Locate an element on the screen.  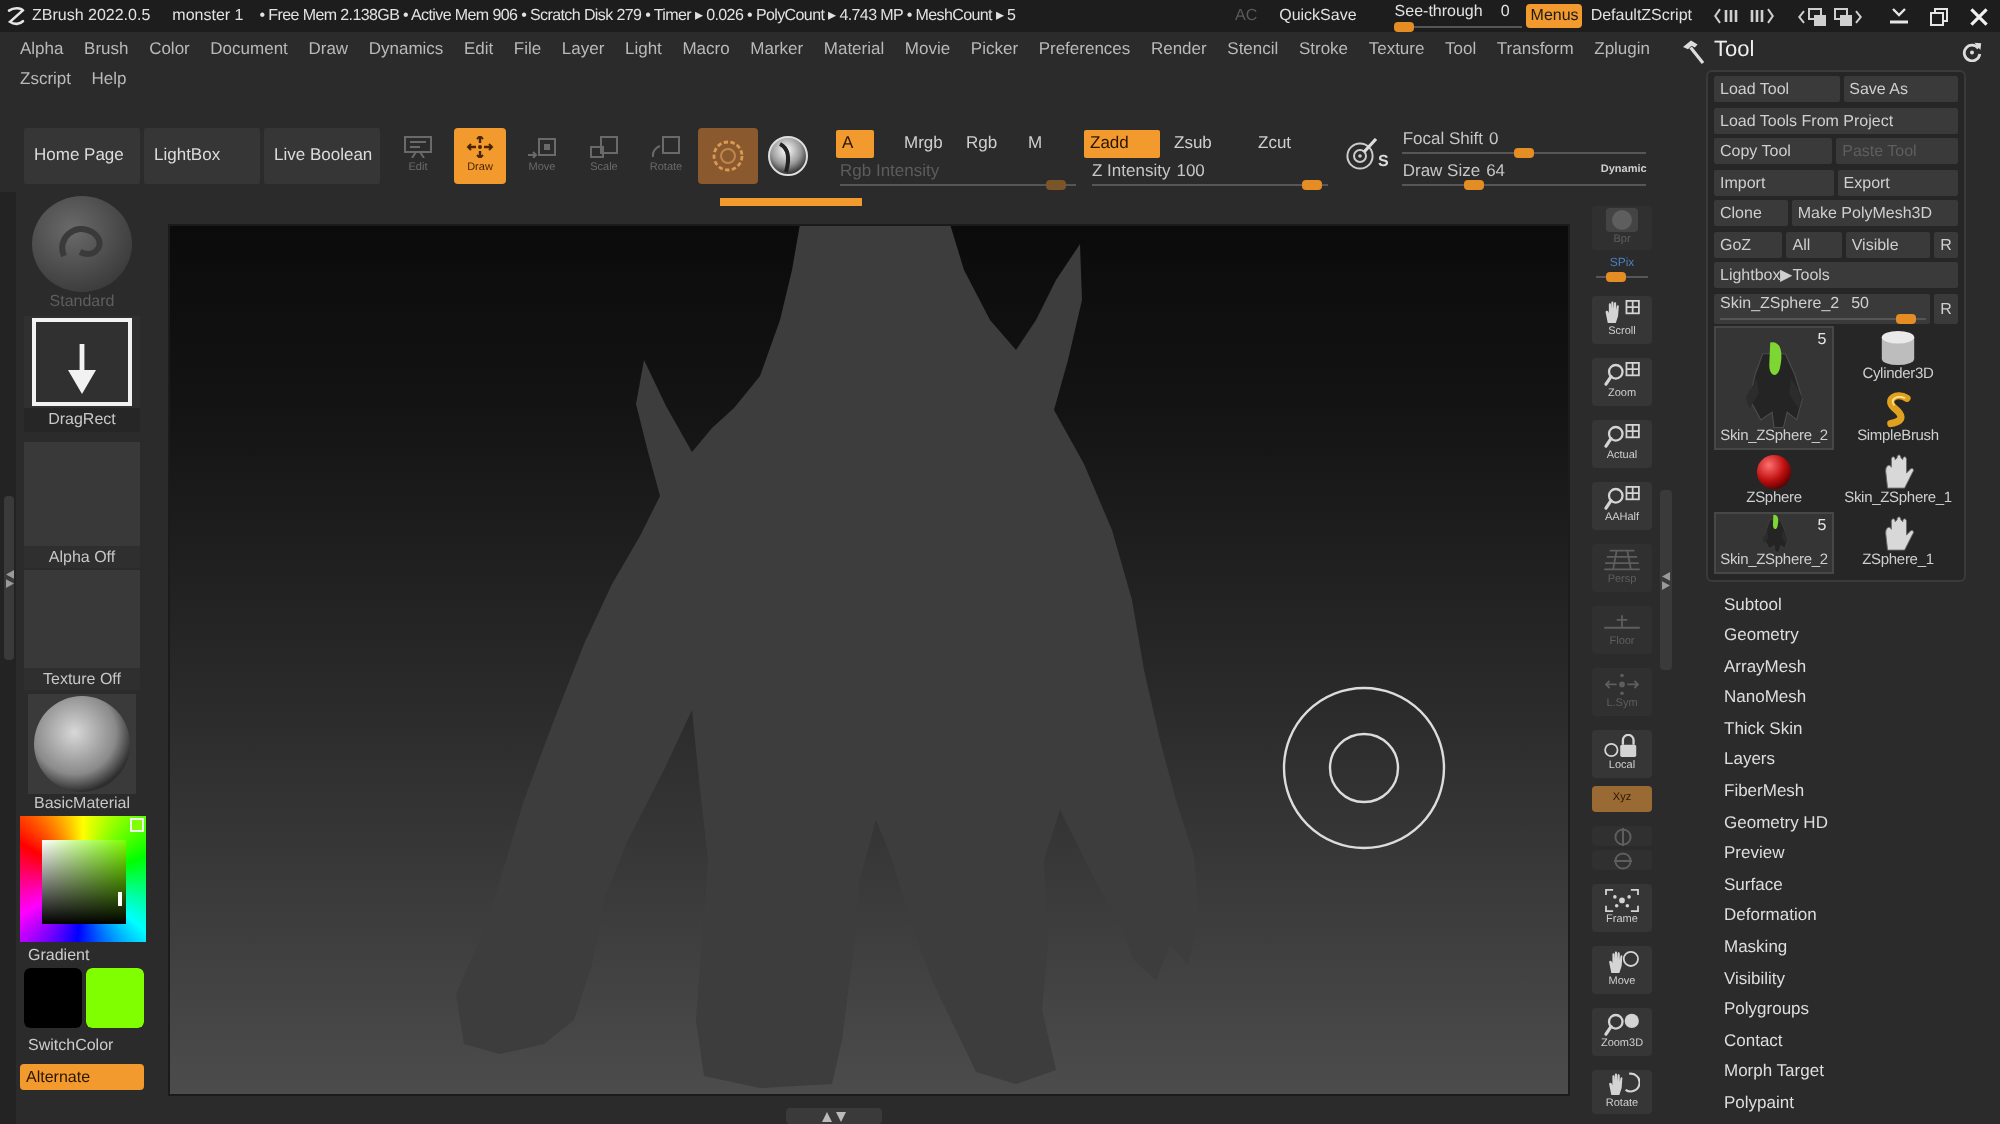
menu-item: Macro is located at coordinates (706, 49).